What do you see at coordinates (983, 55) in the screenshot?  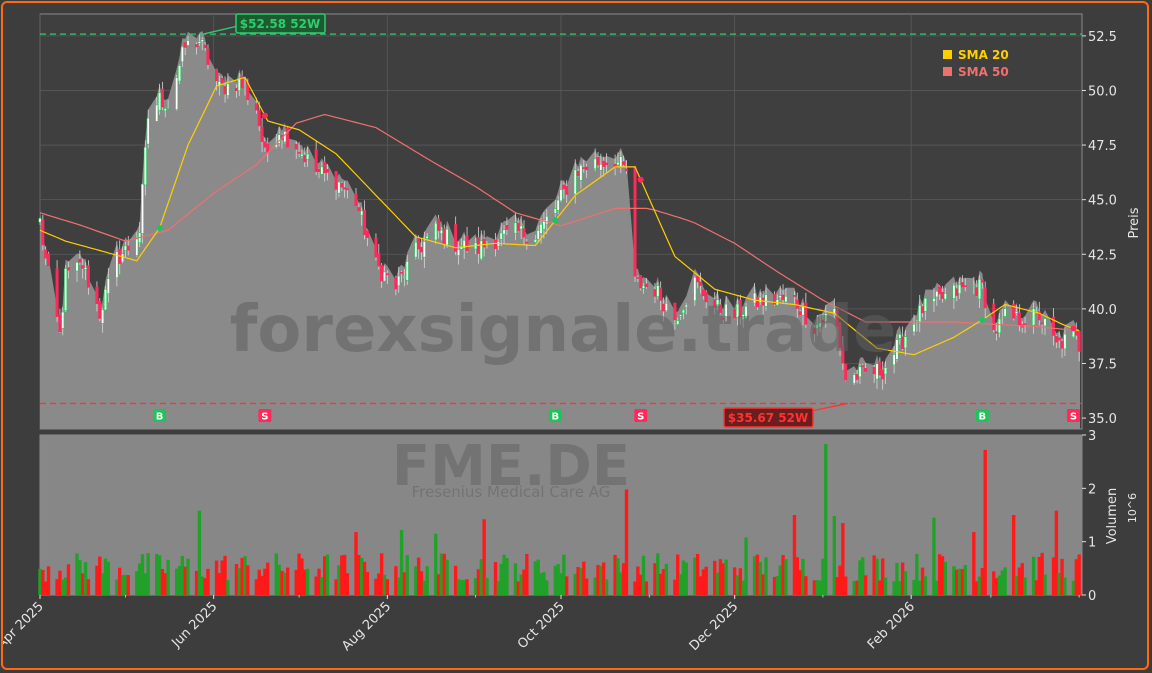 I see `legend-sma20-label: SMA 20` at bounding box center [983, 55].